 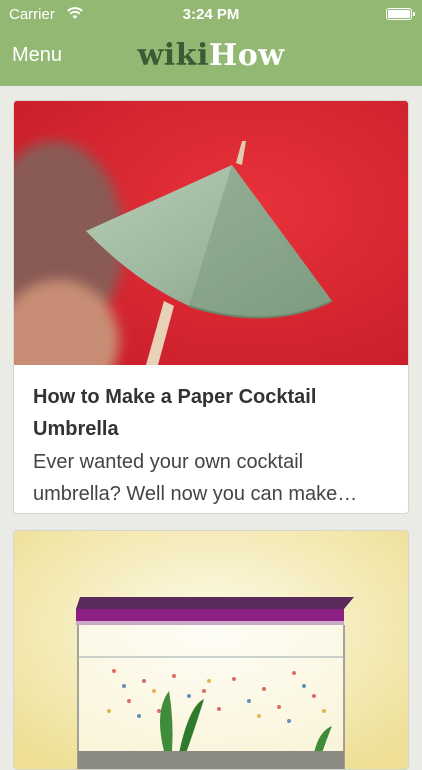 I want to click on battery-icon, so click(x=400, y=14).